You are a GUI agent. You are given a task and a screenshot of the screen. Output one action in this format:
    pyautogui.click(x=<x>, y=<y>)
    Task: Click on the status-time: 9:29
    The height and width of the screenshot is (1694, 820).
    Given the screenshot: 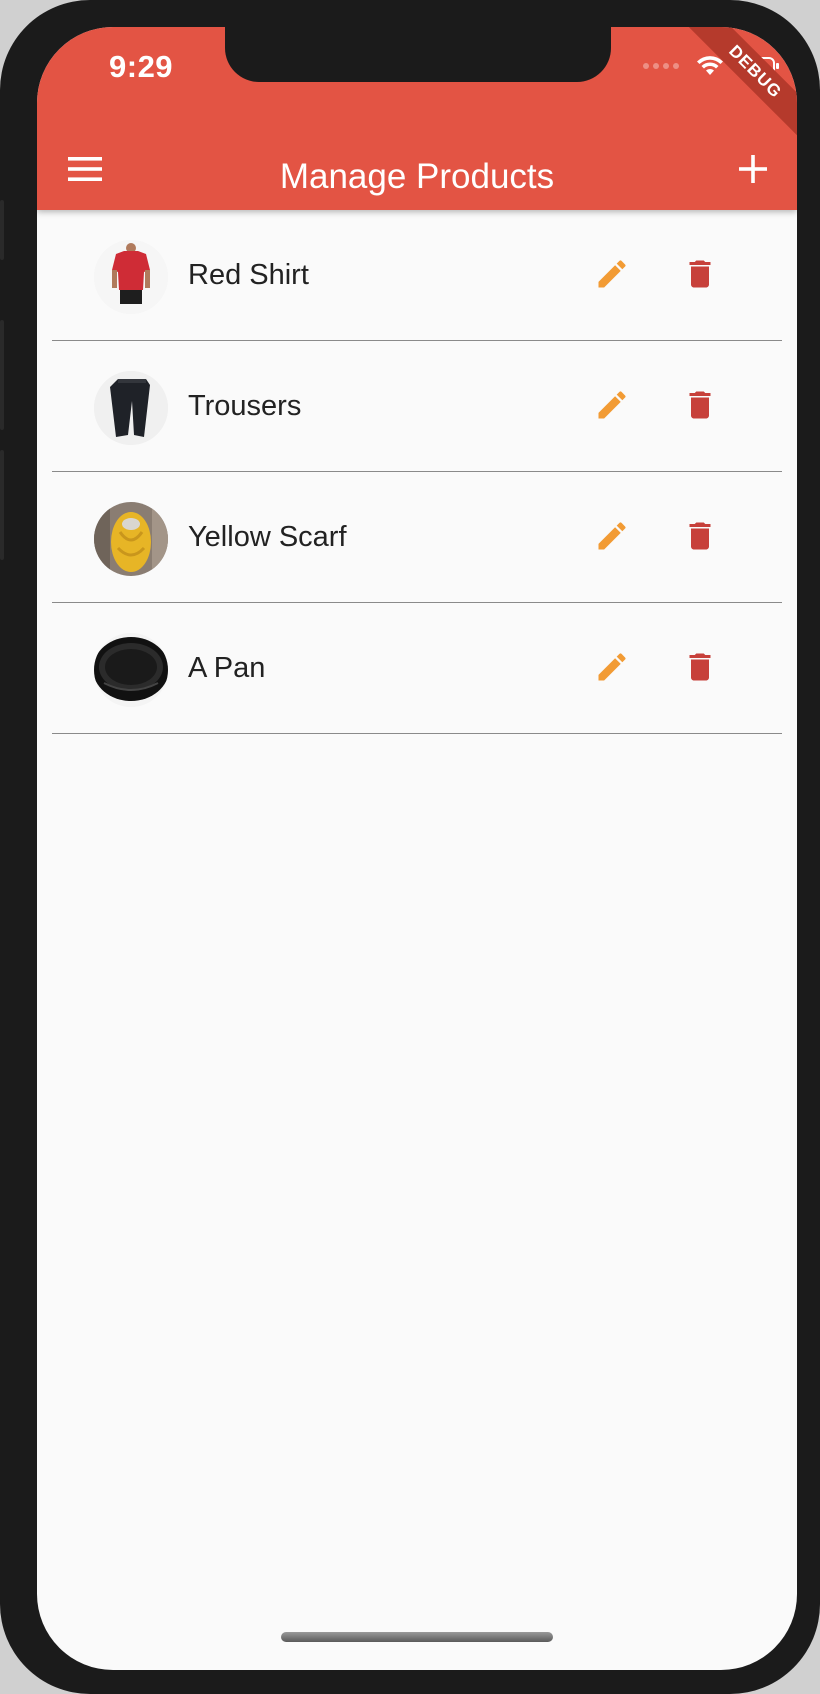 What is the action you would take?
    pyautogui.click(x=141, y=66)
    